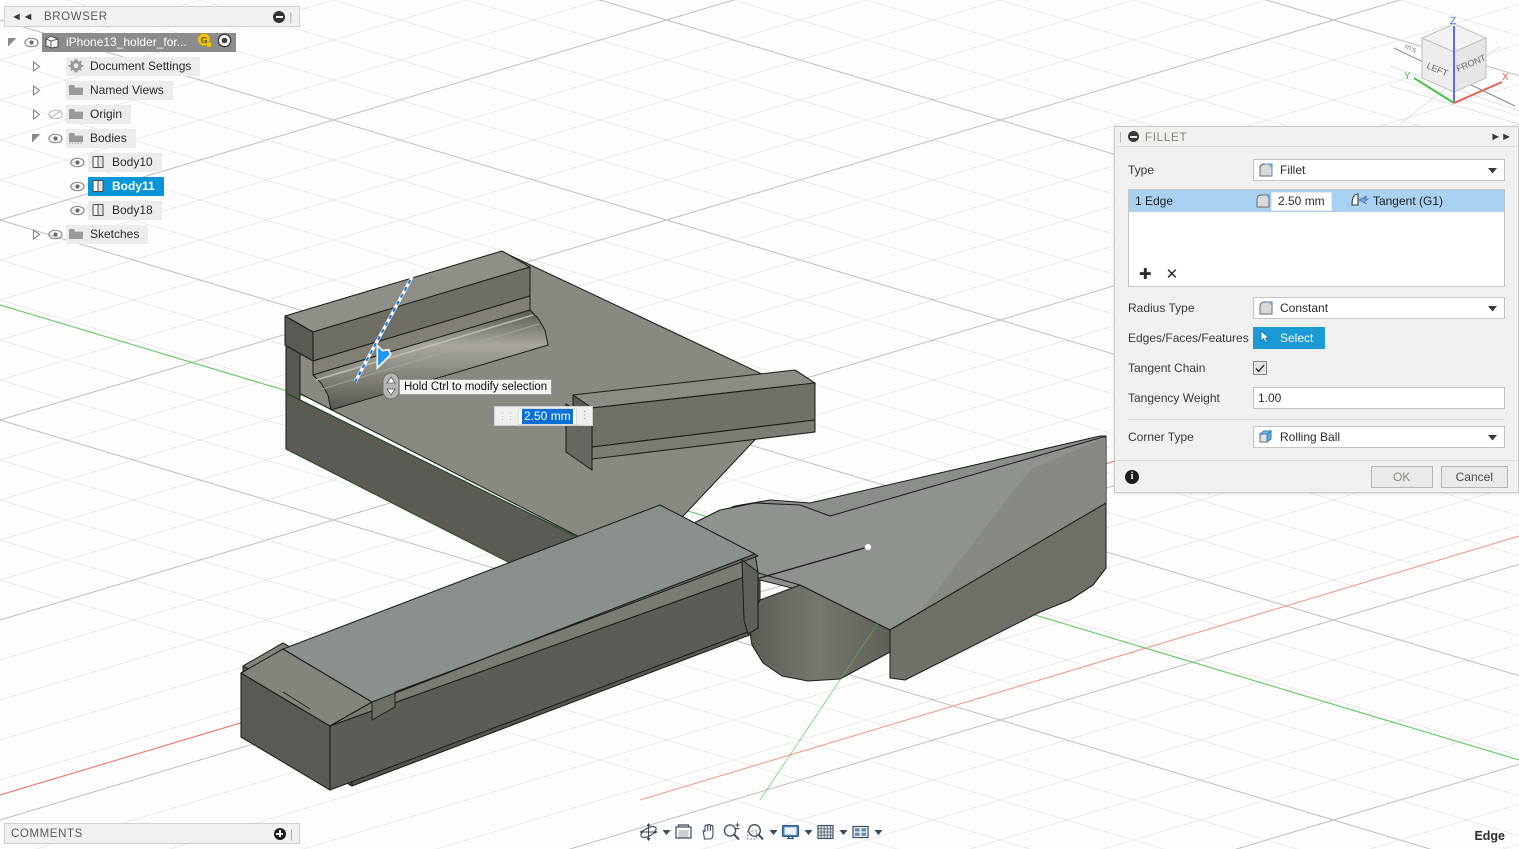 The image size is (1519, 849). What do you see at coordinates (808, 832) in the screenshot?
I see `display-dropdown-caret-icon` at bounding box center [808, 832].